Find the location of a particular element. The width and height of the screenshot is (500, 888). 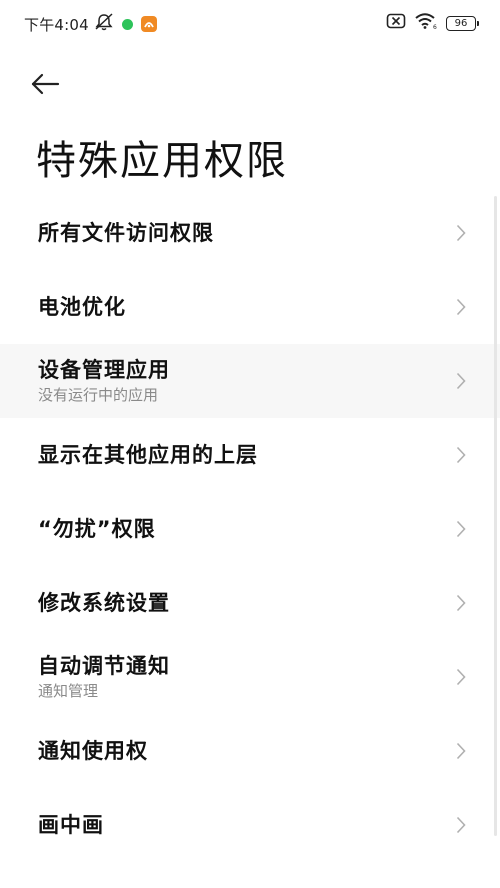

item-subtitle: 没有运行中的应用 is located at coordinates (98, 395).